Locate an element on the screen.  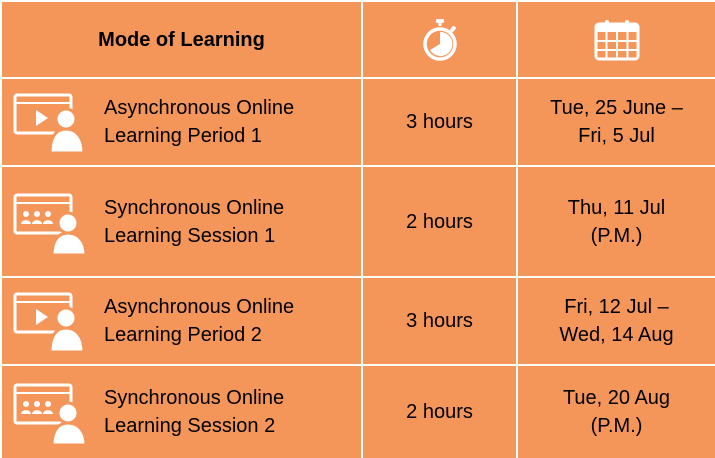
table-row-2-mode: Synchronous Online Learning Session 1 is located at coordinates (181, 221).